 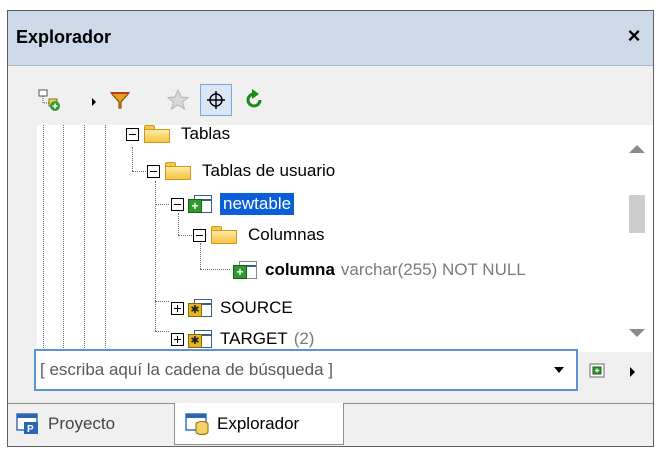 I want to click on tree-node-columna: + columna varchar(255) NOT NULL, so click(x=379, y=270).